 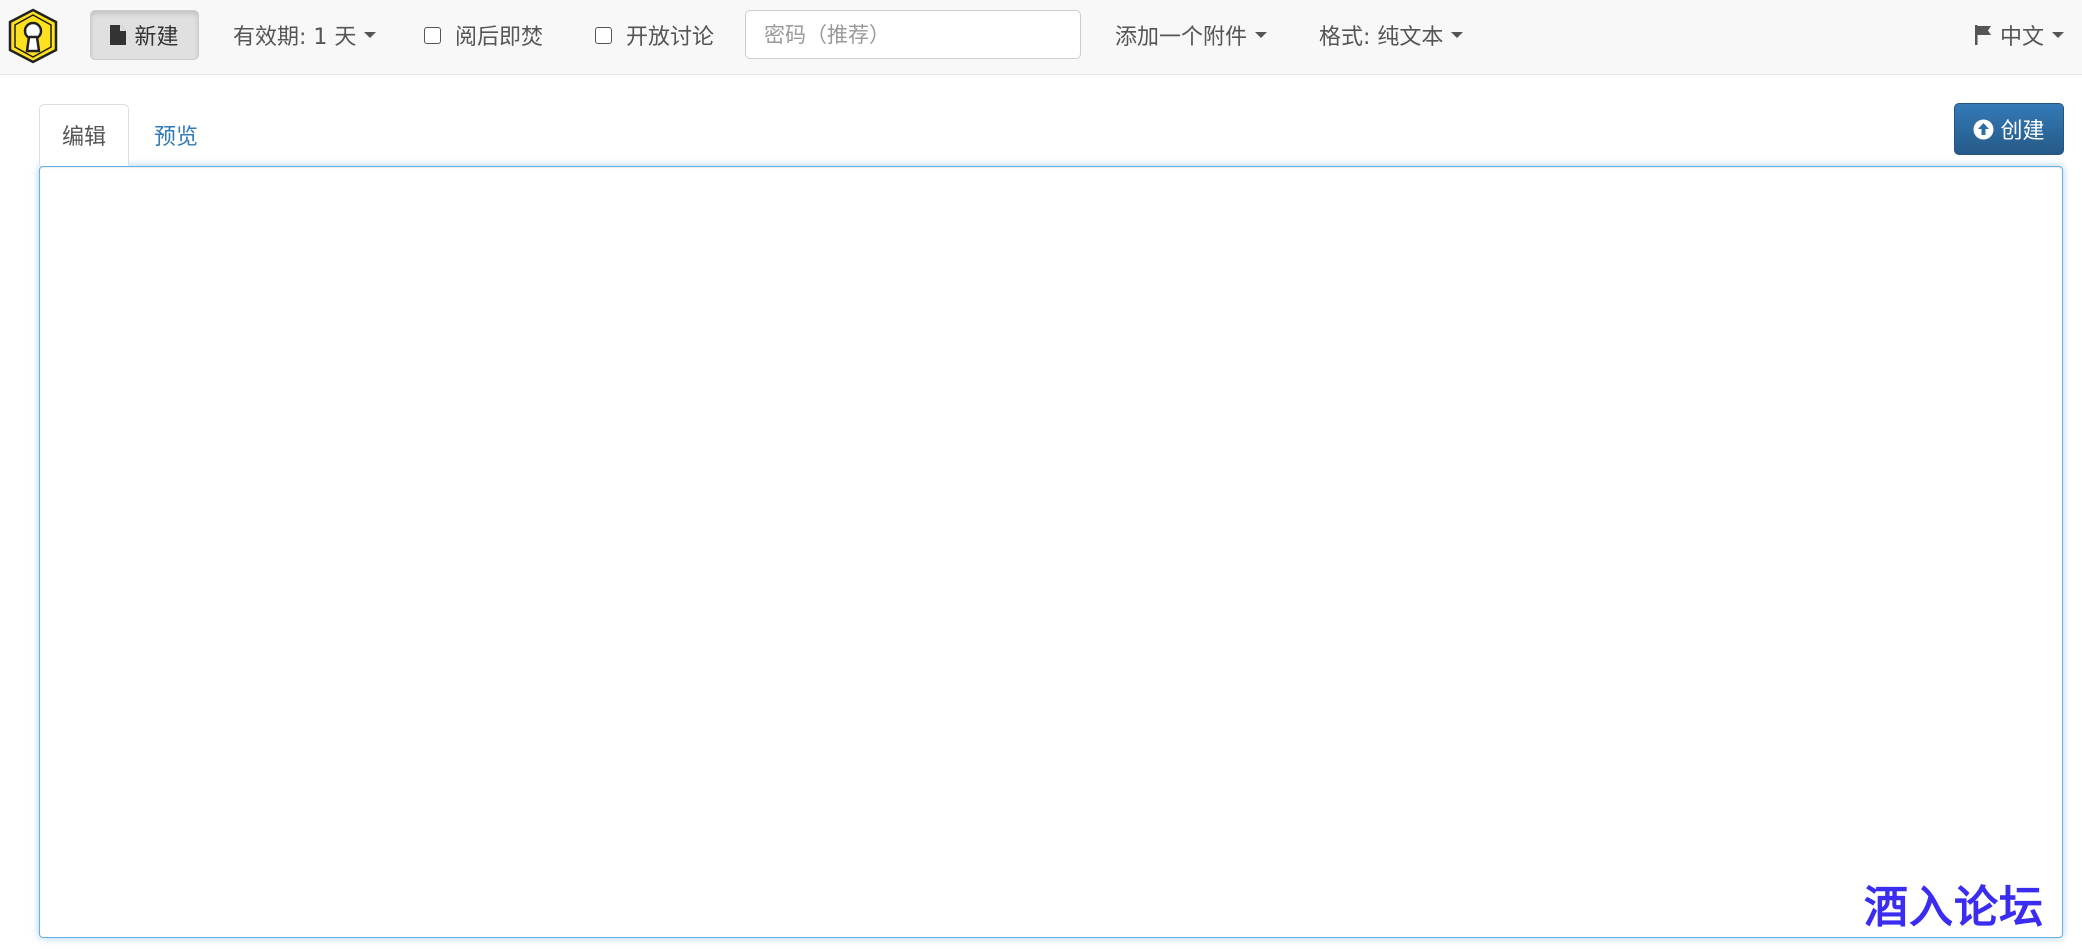 I want to click on open-discussion-toggle: 开放讨论, so click(x=654, y=35).